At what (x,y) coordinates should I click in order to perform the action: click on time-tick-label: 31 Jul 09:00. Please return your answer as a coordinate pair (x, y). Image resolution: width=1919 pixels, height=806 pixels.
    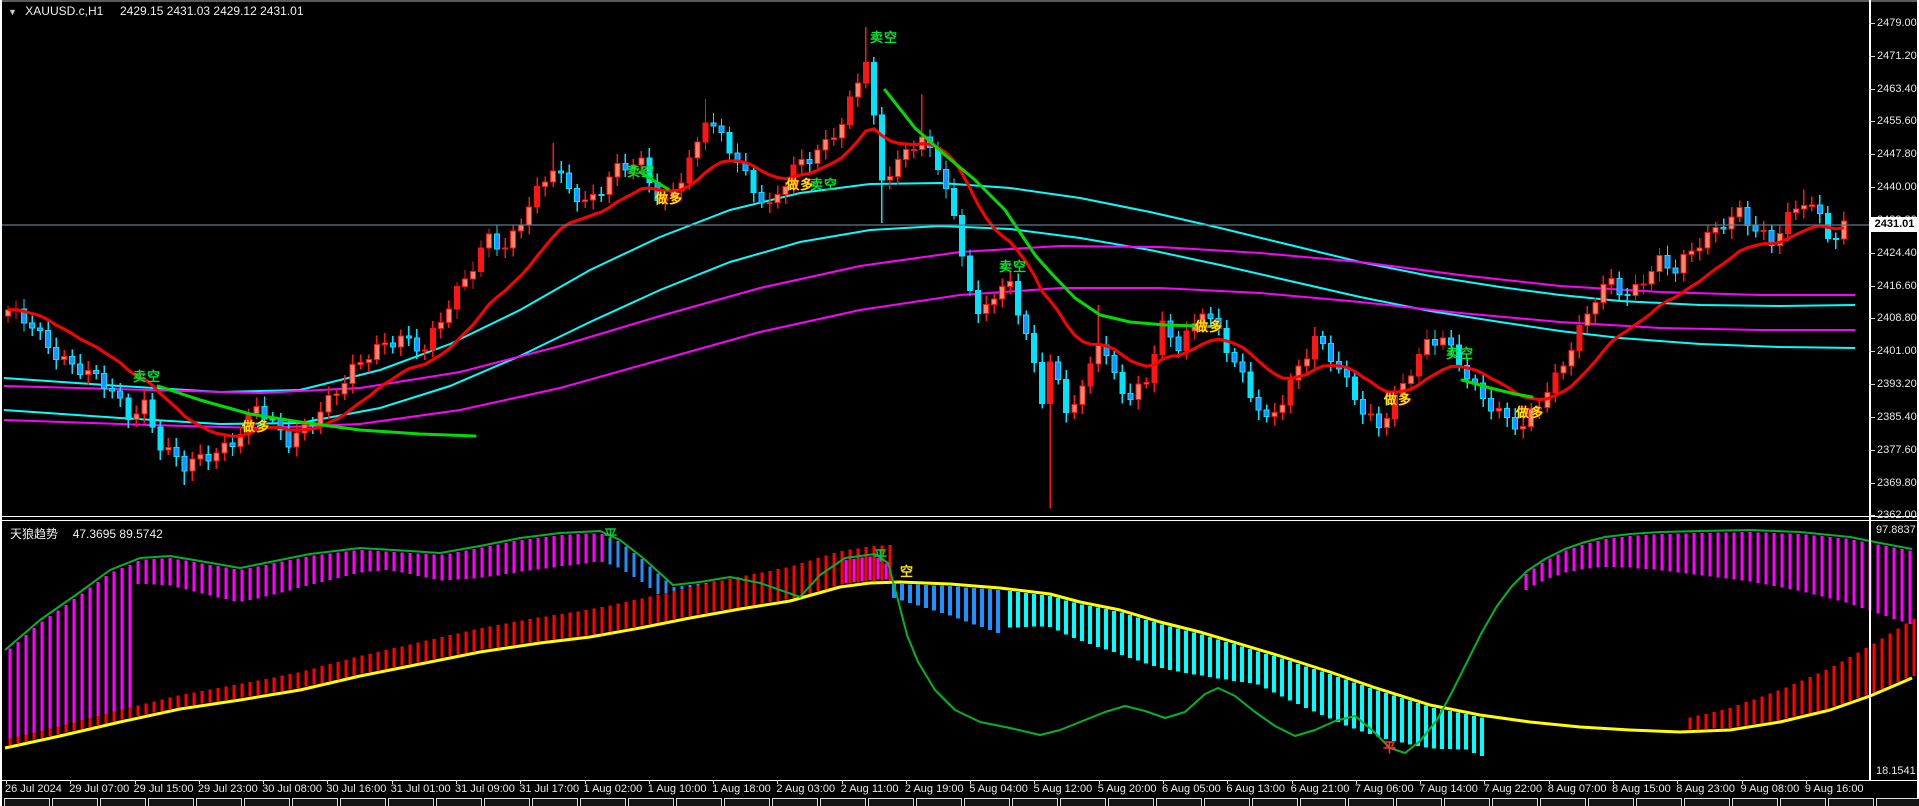
    Looking at the image, I should click on (484, 789).